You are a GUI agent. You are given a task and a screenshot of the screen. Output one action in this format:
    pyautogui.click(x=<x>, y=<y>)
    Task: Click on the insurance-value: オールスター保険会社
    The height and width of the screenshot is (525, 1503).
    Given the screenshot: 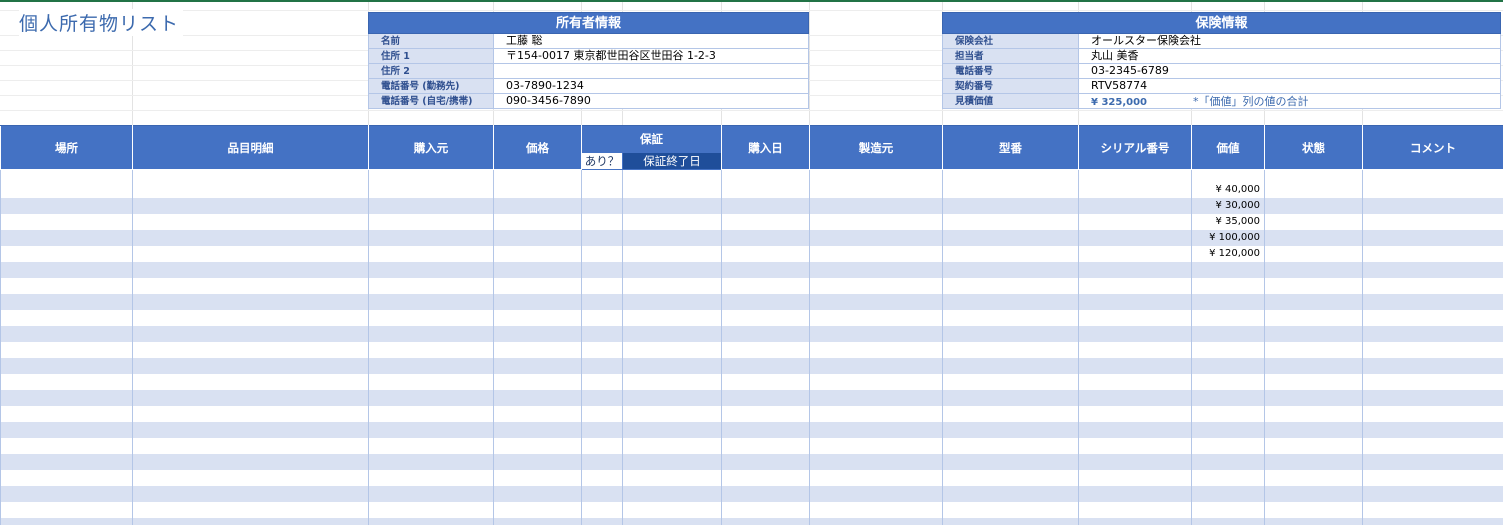 What is the action you would take?
    pyautogui.click(x=1289, y=41)
    